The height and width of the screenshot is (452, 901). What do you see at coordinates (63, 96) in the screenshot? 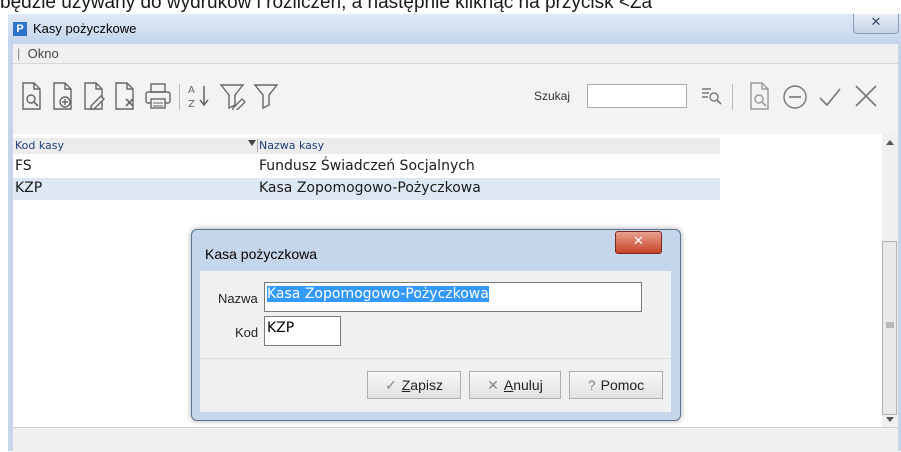
I see `add-icon` at bounding box center [63, 96].